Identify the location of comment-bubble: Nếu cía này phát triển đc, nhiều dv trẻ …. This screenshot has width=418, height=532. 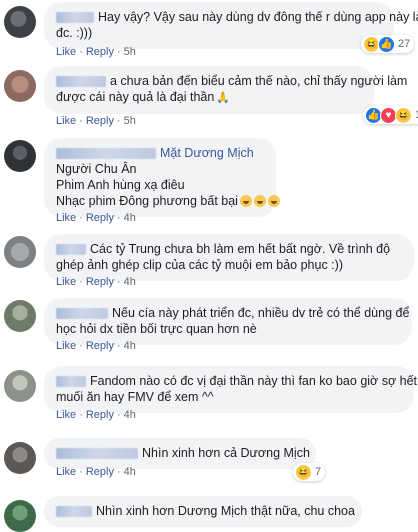
(228, 321).